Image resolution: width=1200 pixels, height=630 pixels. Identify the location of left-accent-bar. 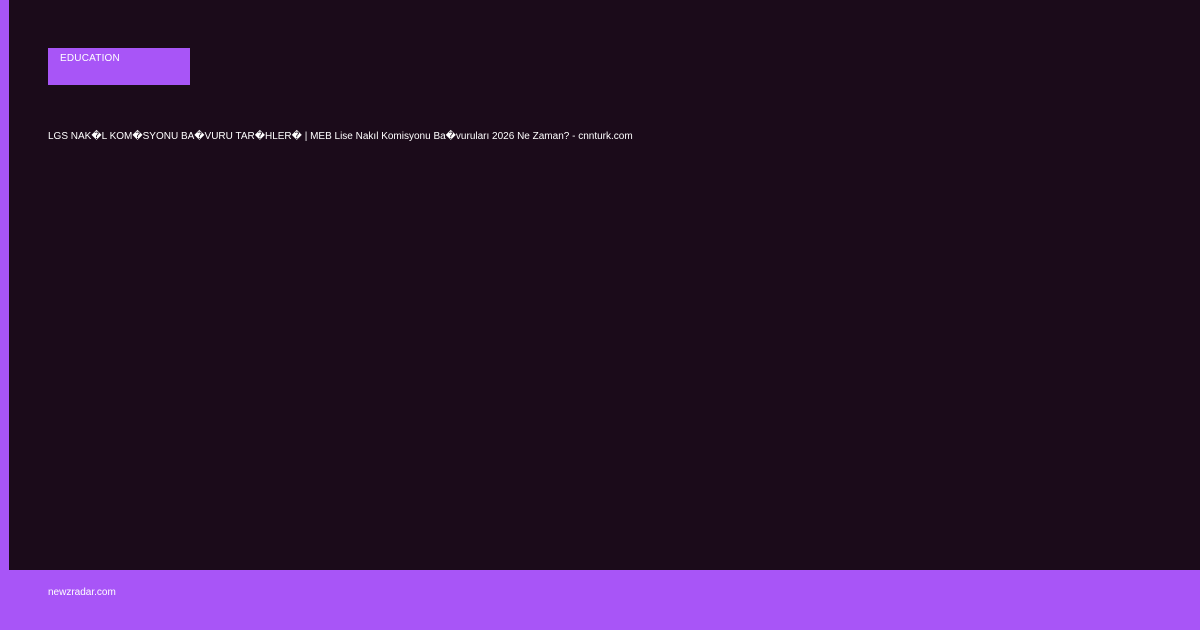
(4, 285).